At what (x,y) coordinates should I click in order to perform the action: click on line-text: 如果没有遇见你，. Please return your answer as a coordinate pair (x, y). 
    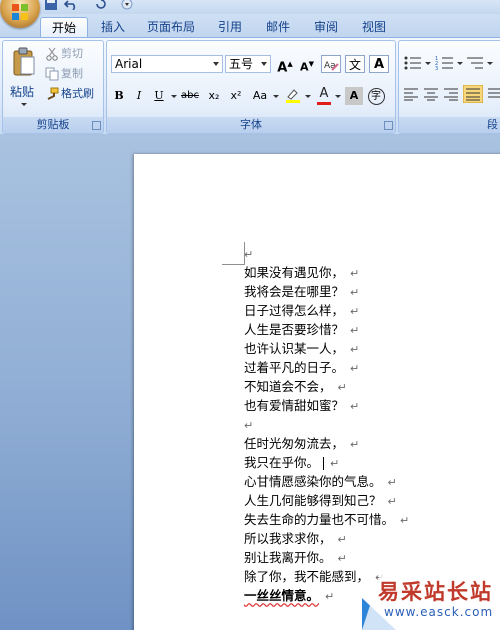
    Looking at the image, I should click on (294, 272).